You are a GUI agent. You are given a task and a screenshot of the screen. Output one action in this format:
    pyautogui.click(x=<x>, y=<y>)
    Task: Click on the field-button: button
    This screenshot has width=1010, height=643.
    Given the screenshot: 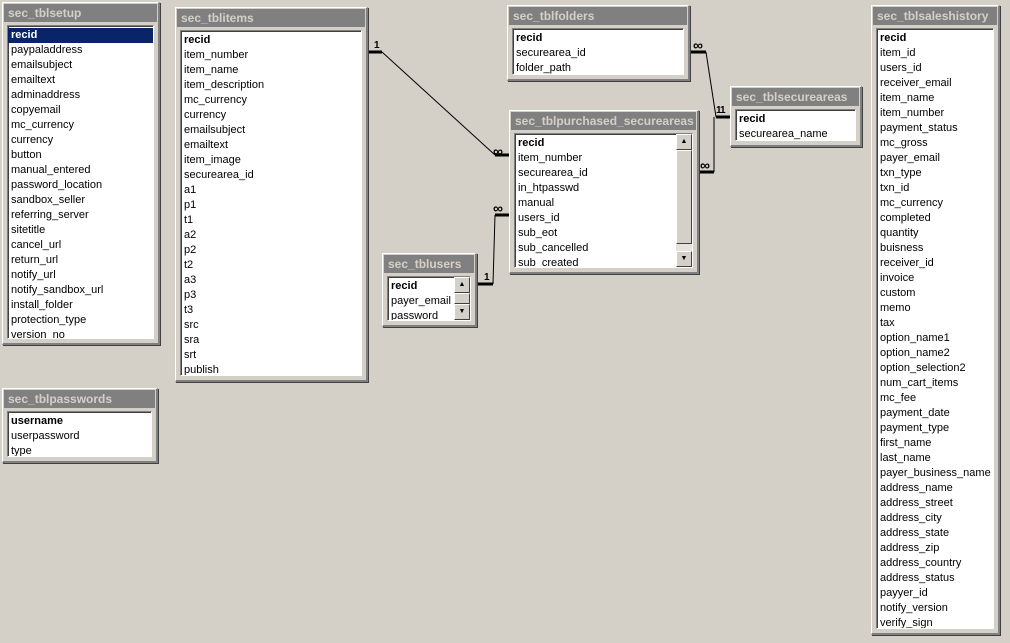 What is the action you would take?
    pyautogui.click(x=82, y=155)
    